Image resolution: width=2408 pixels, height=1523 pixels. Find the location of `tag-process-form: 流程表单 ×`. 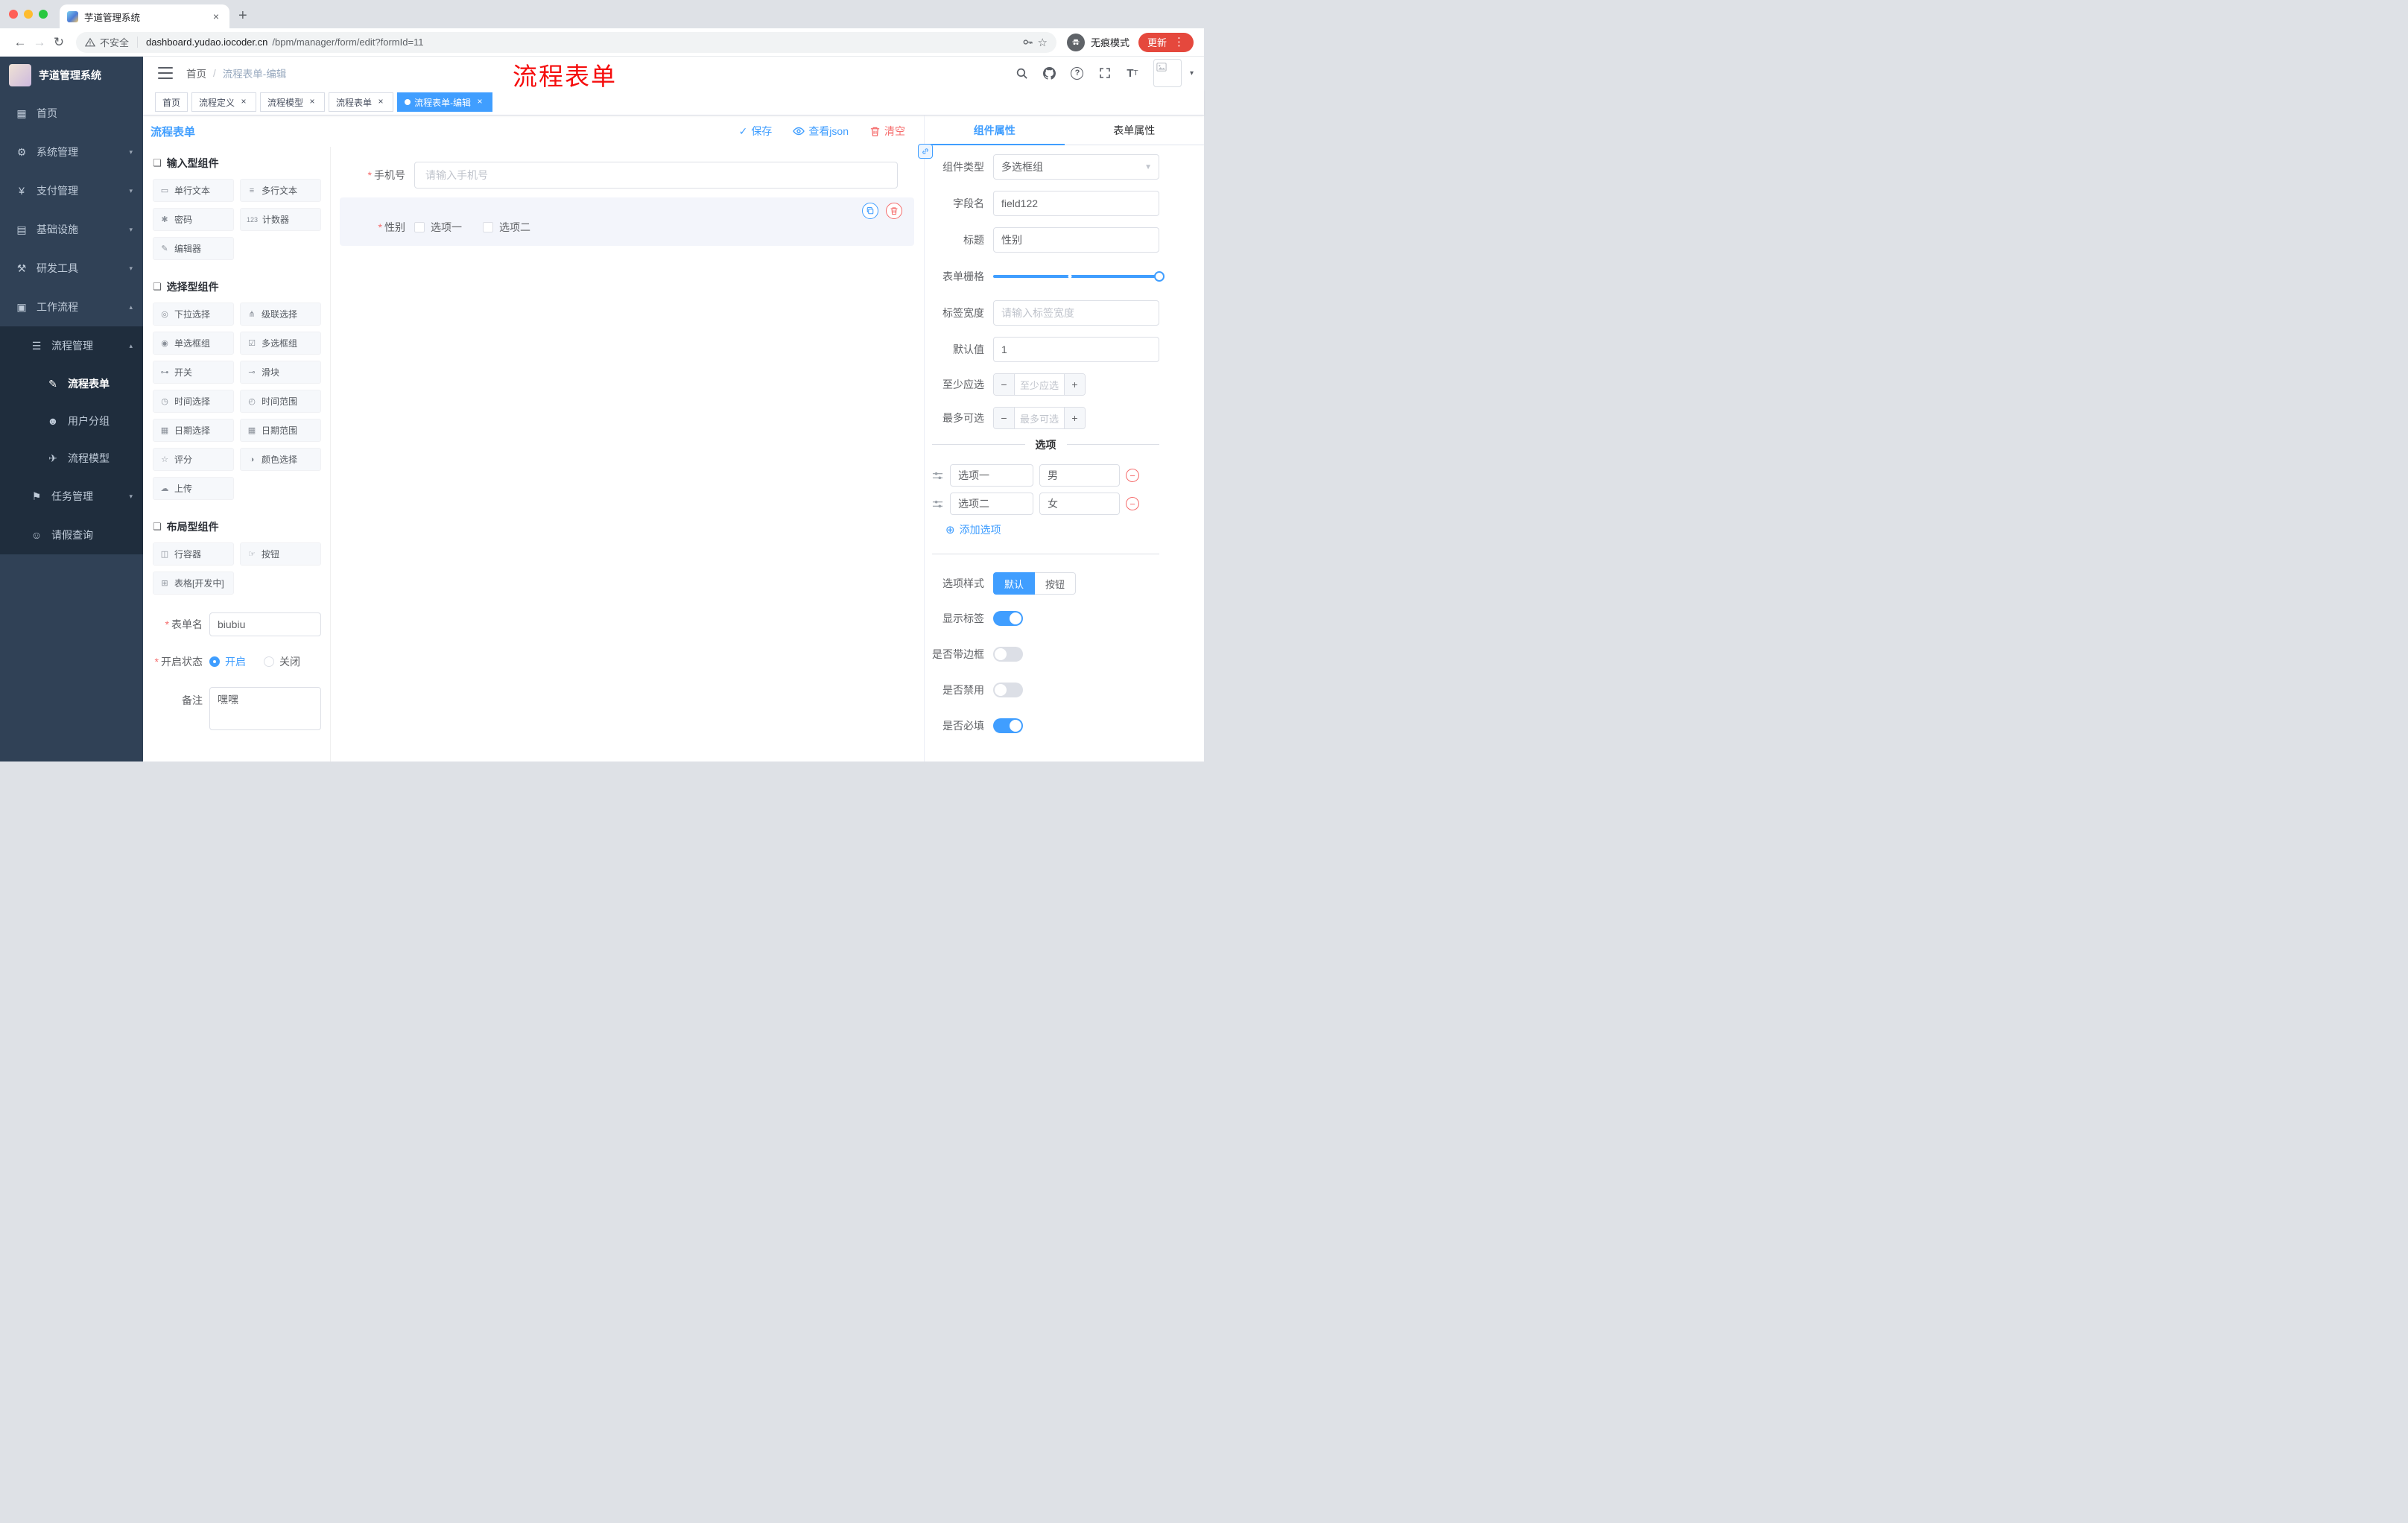

tag-process-form: 流程表单 × is located at coordinates (361, 102).